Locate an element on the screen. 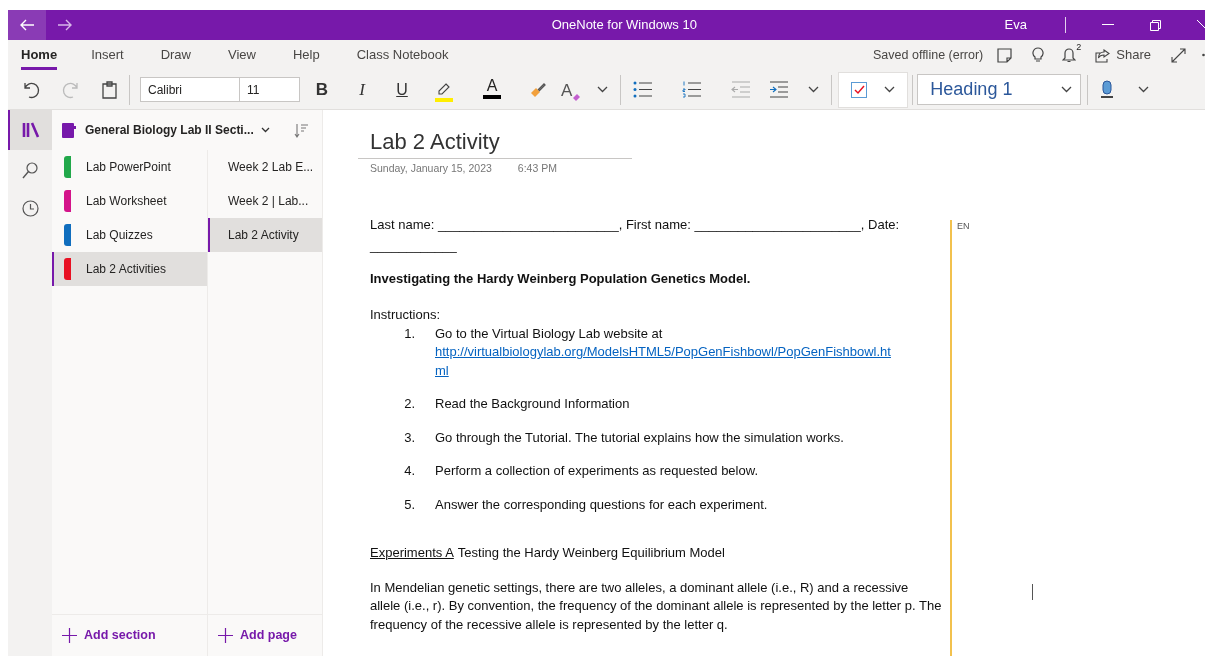 This screenshot has width=1205, height=656. restore-icon is located at coordinates (1155, 25).